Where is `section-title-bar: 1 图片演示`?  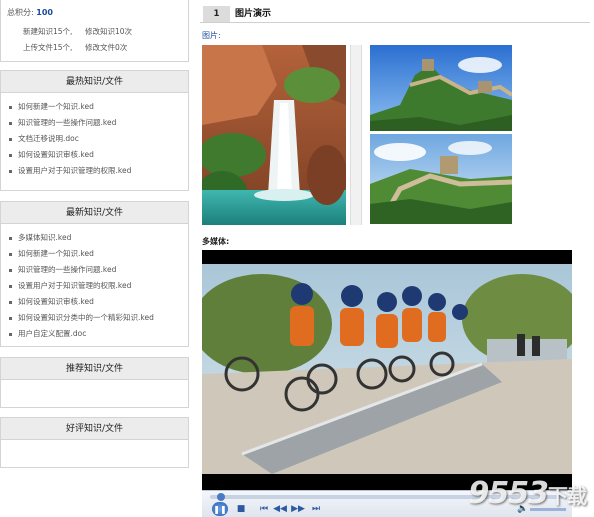
section-title-bar: 1 图片演示 is located at coordinates (395, 14).